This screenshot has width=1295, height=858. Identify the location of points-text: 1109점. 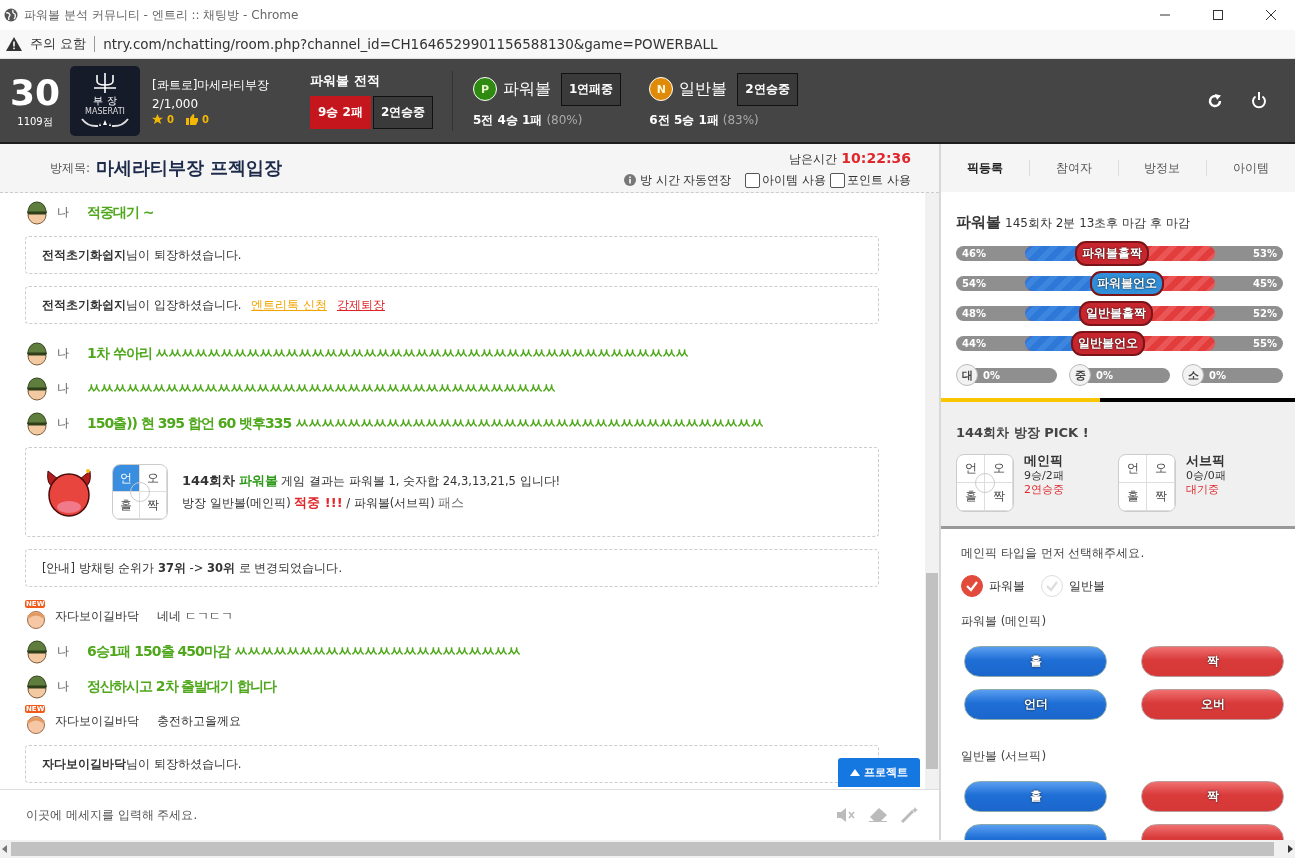
(35, 121).